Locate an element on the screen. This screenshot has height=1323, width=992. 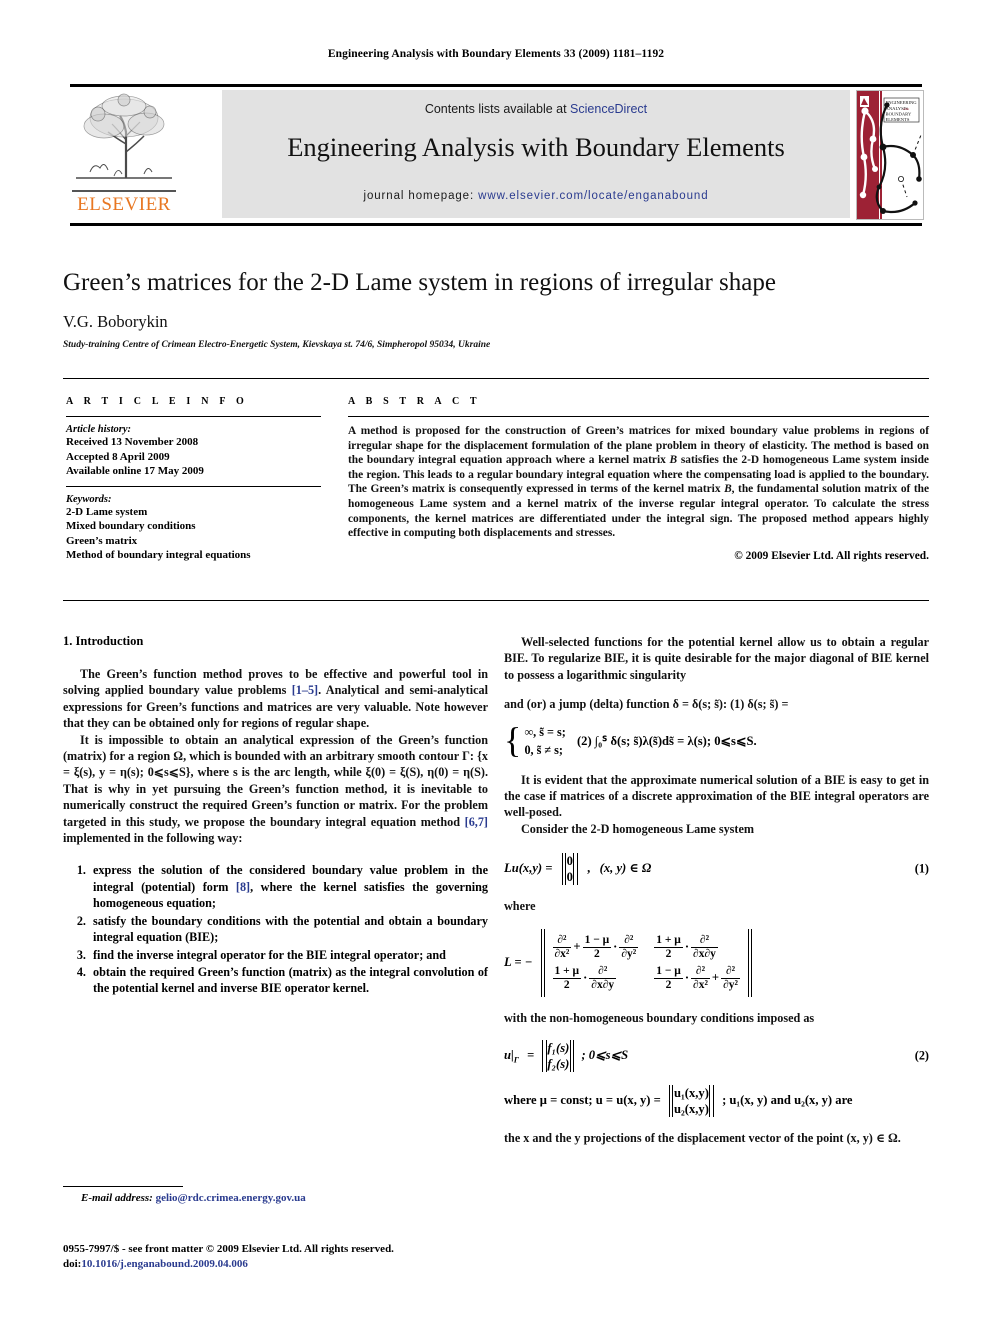
operator-L-lhs: L = − is located at coordinates (518, 961).